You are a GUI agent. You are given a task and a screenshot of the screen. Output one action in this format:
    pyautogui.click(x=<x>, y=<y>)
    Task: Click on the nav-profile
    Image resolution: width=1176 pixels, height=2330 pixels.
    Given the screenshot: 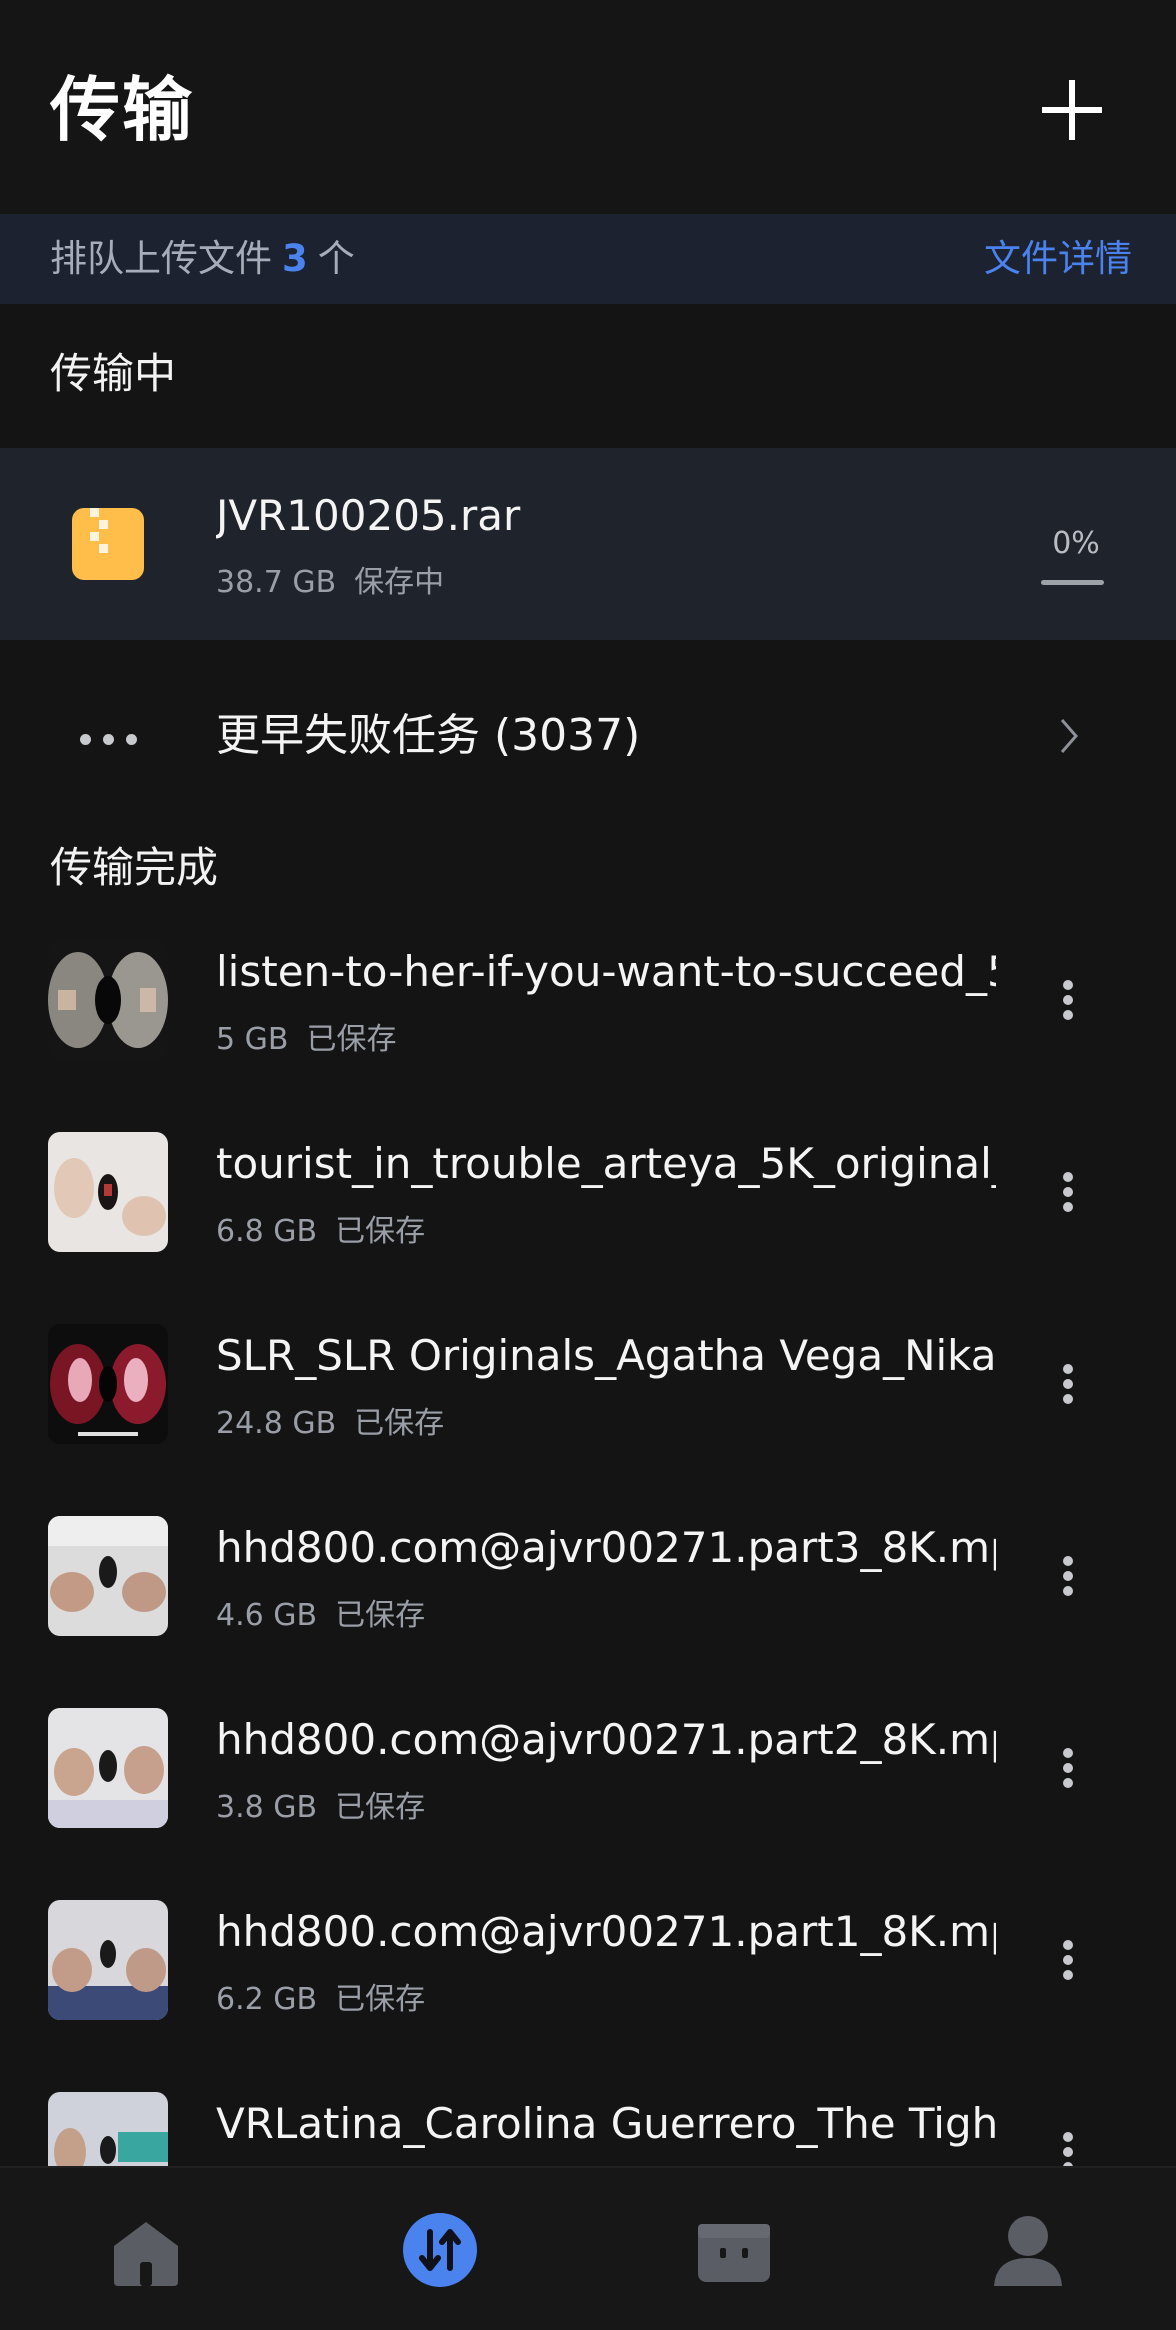 What is the action you would take?
    pyautogui.click(x=1028, y=2250)
    